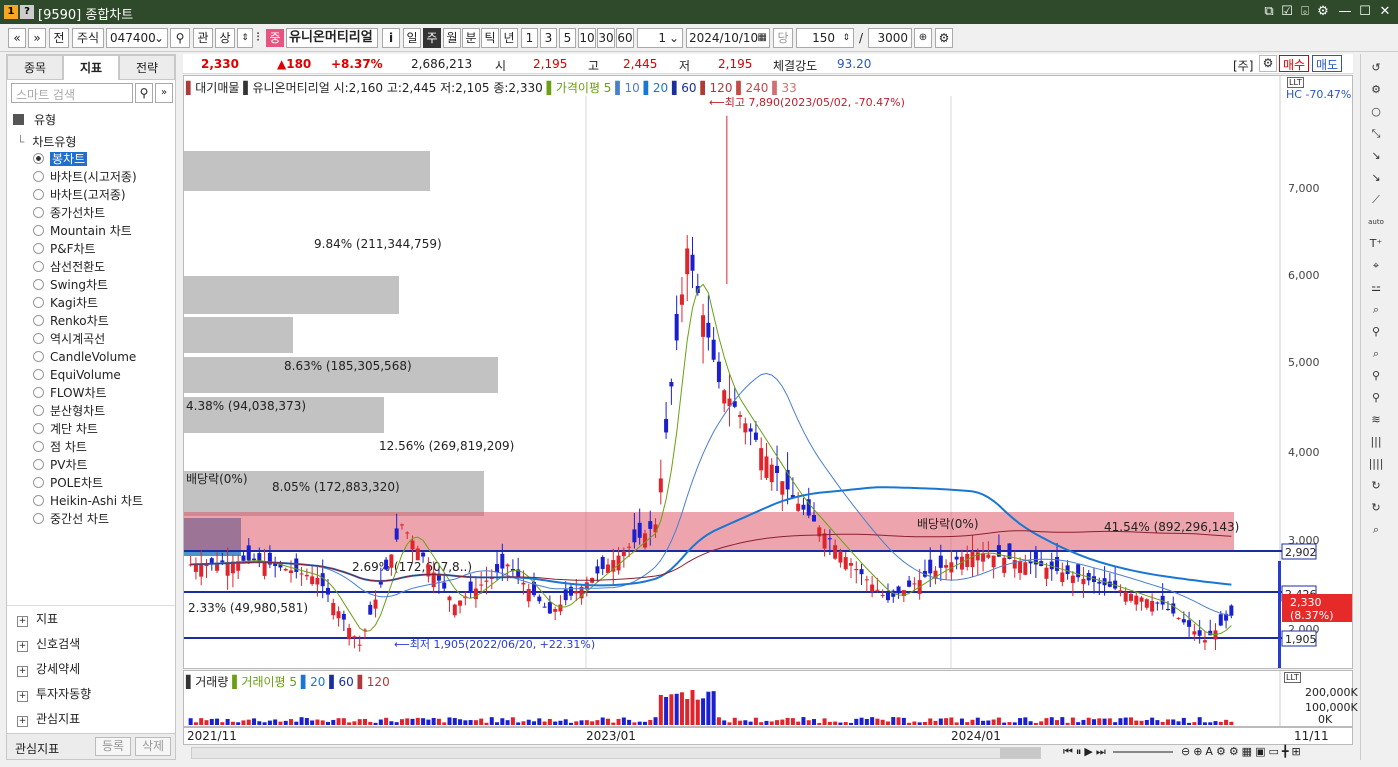 This screenshot has height=767, width=1398. What do you see at coordinates (65, 429) in the screenshot?
I see `chart-type-15: 계단 차트` at bounding box center [65, 429].